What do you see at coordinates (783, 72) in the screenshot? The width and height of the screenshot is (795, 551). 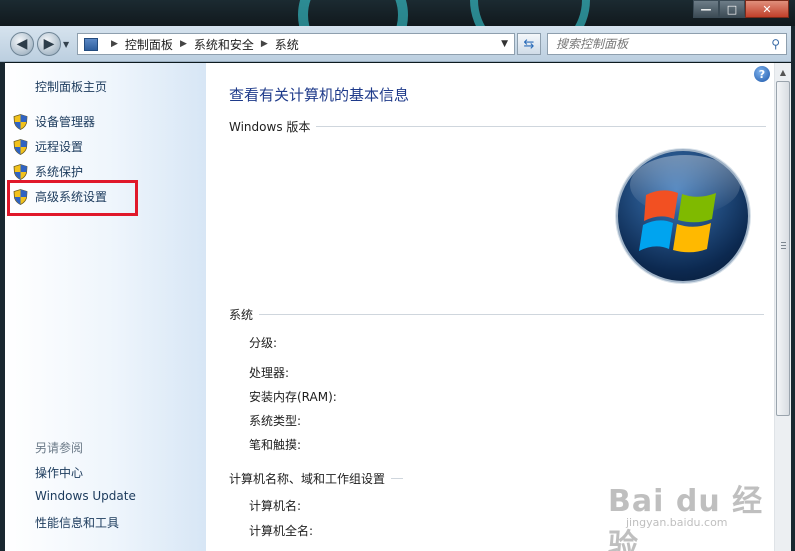 I see `scroll-up-button: ▲` at bounding box center [783, 72].